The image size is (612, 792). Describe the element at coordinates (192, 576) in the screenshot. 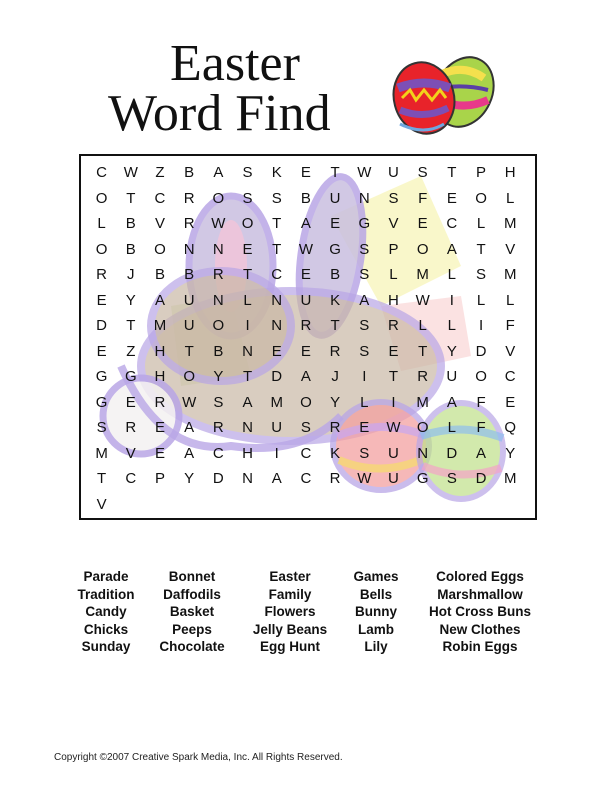

I see `word-item: Bonnet` at that location.